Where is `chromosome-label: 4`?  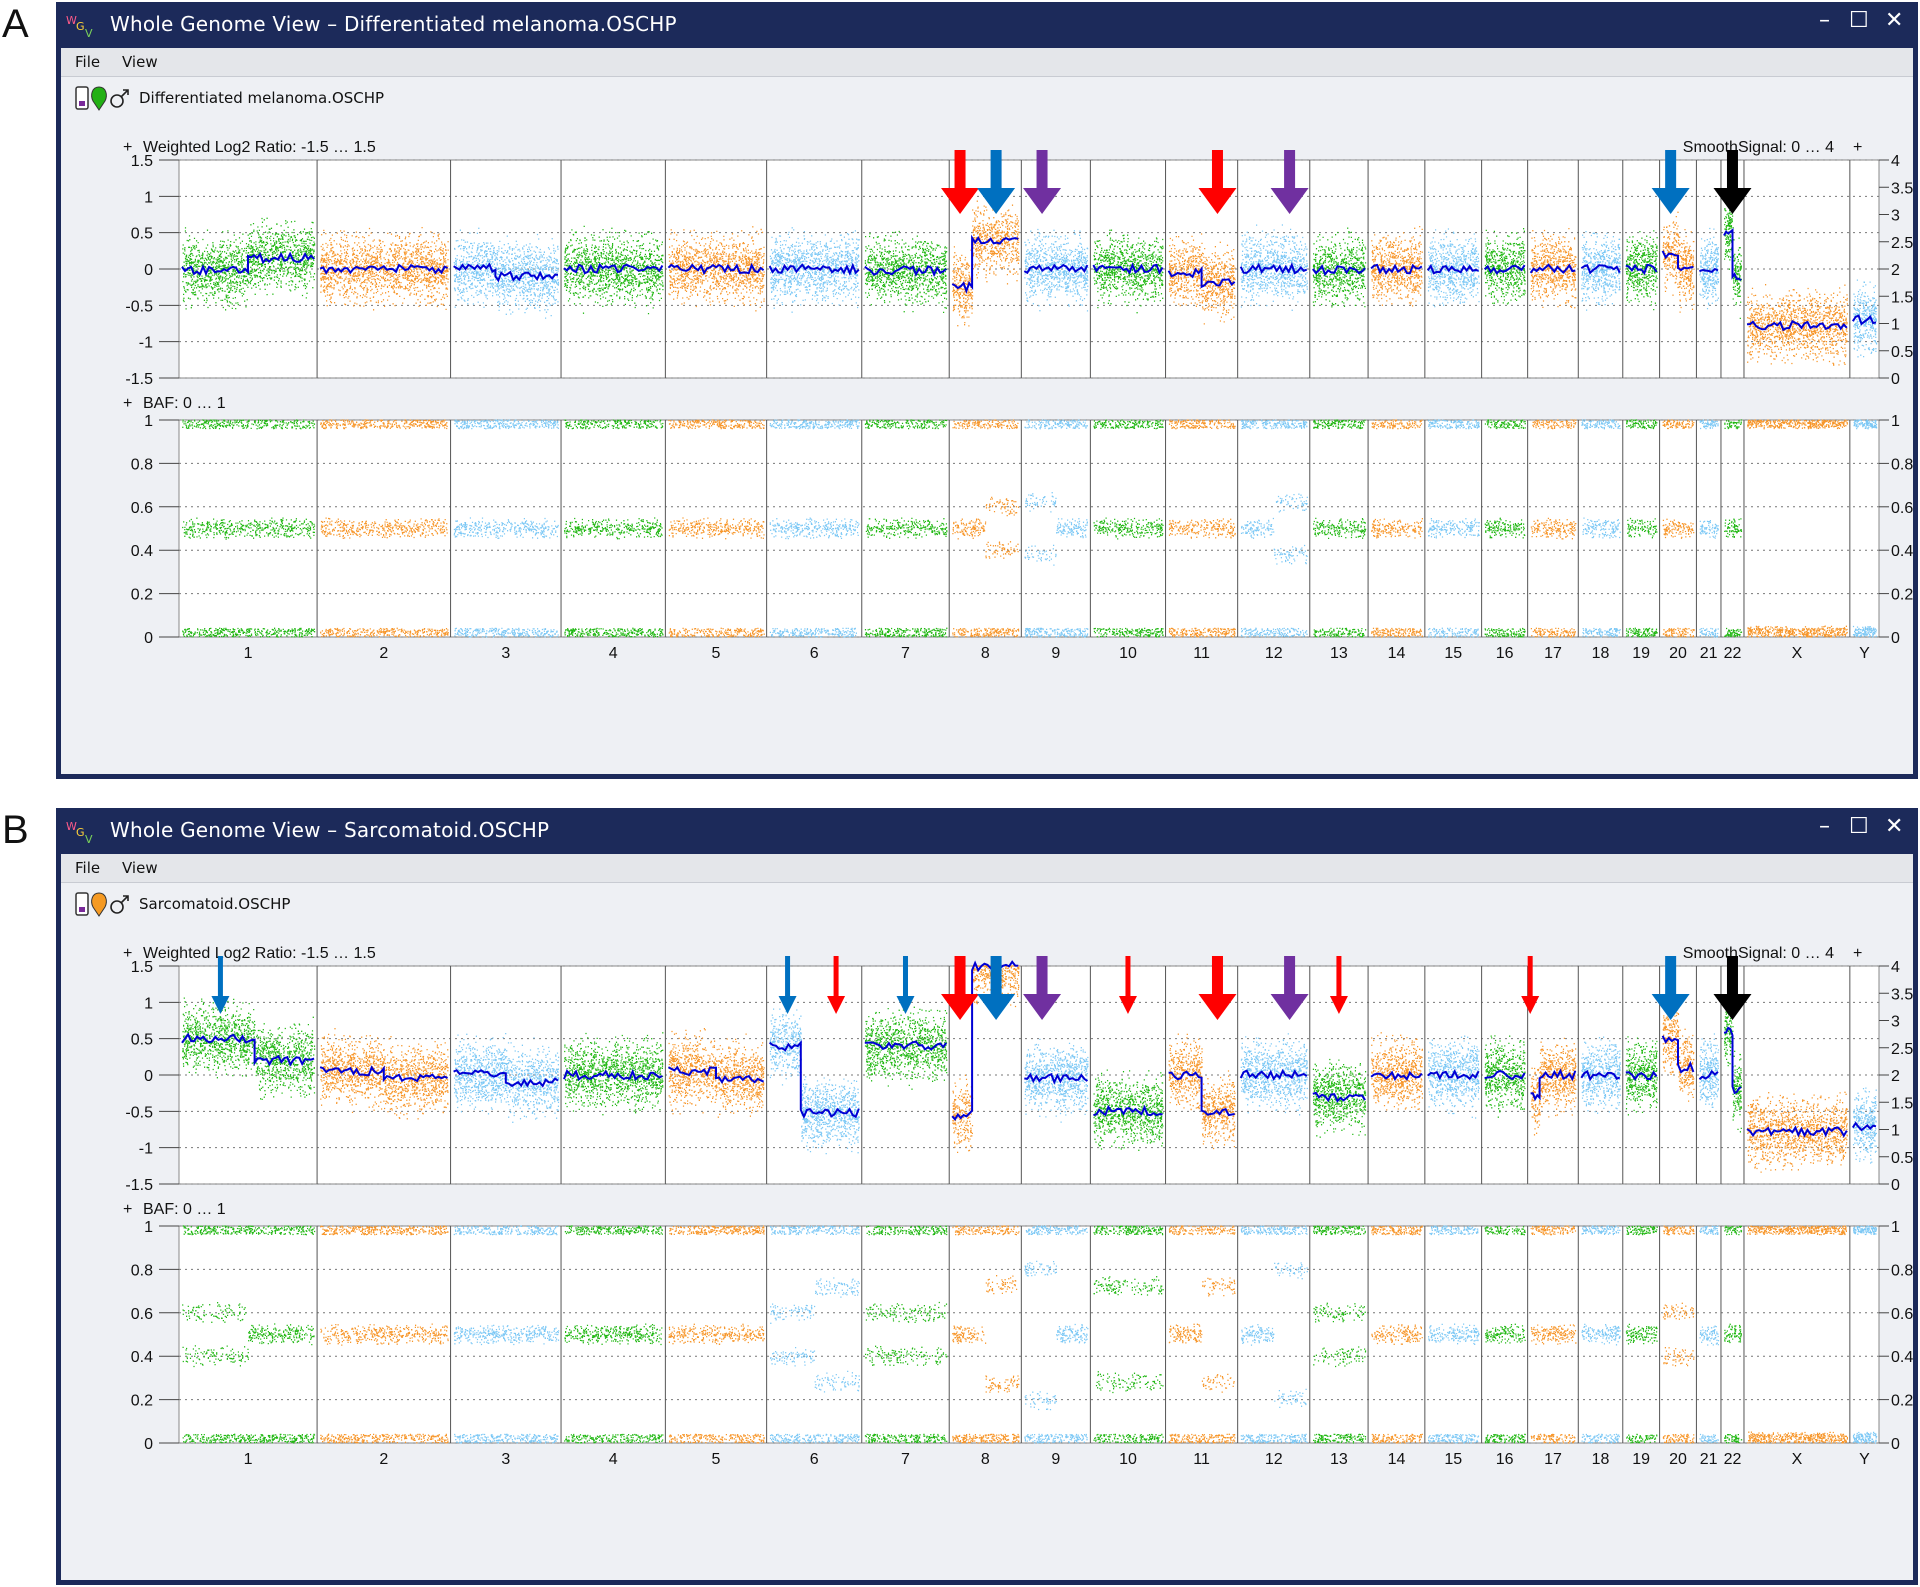 chromosome-label: 4 is located at coordinates (613, 1459).